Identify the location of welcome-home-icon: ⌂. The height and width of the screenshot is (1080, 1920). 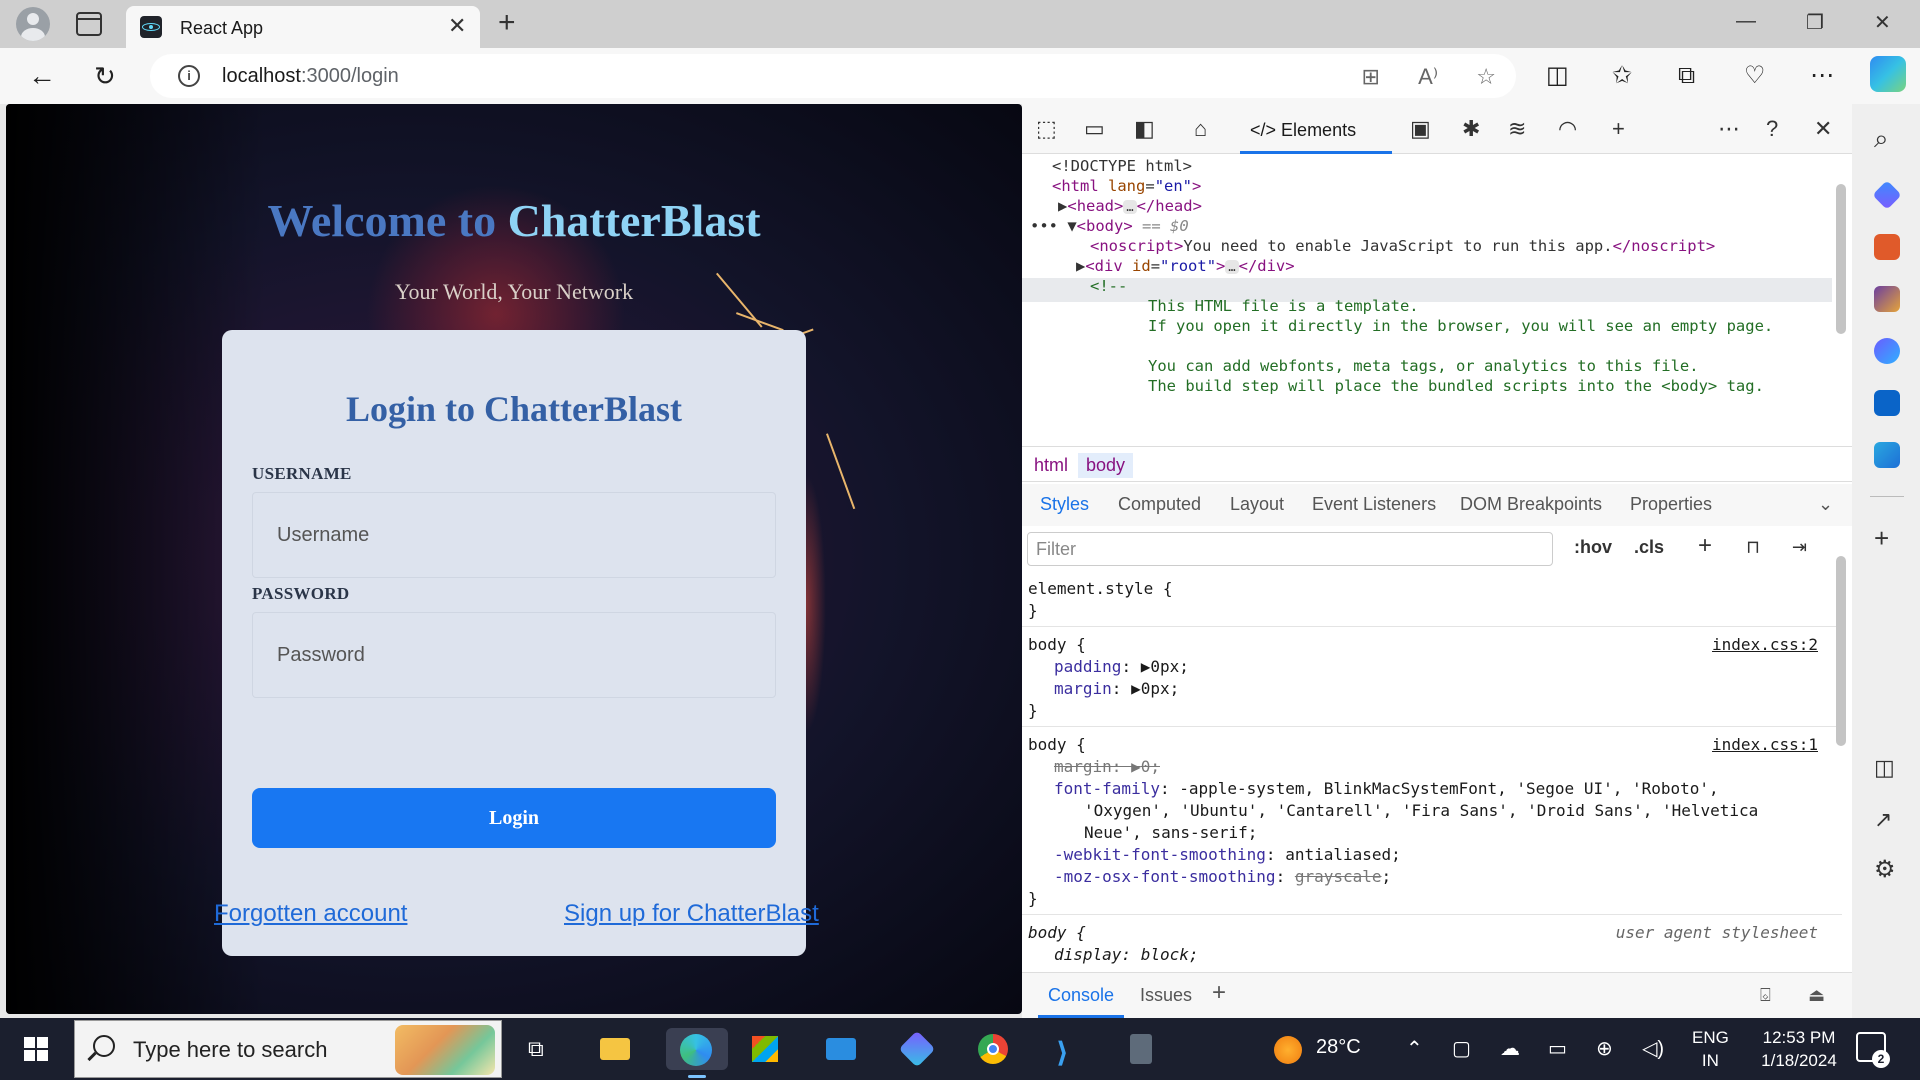
(1200, 129).